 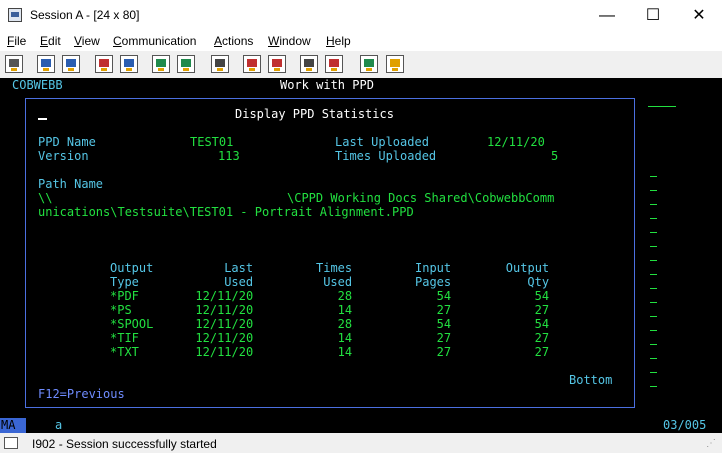 What do you see at coordinates (662, 106) in the screenshot?
I see `status-dash` at bounding box center [662, 106].